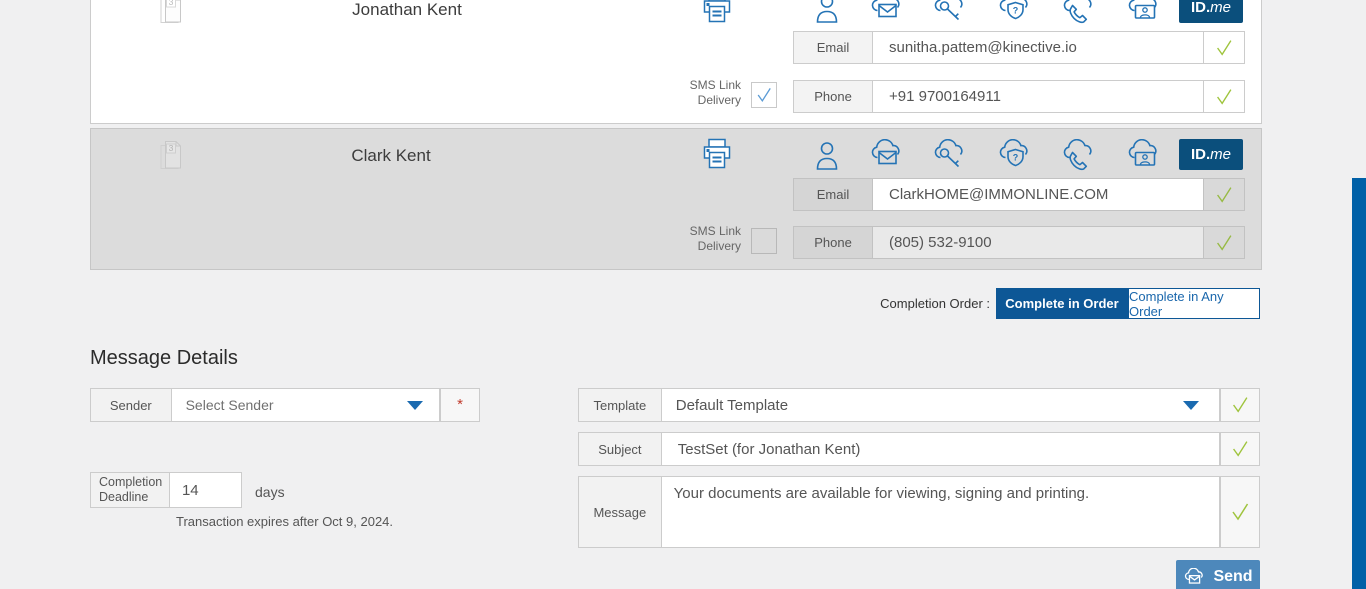  I want to click on deadline-unit-label: days, so click(270, 492).